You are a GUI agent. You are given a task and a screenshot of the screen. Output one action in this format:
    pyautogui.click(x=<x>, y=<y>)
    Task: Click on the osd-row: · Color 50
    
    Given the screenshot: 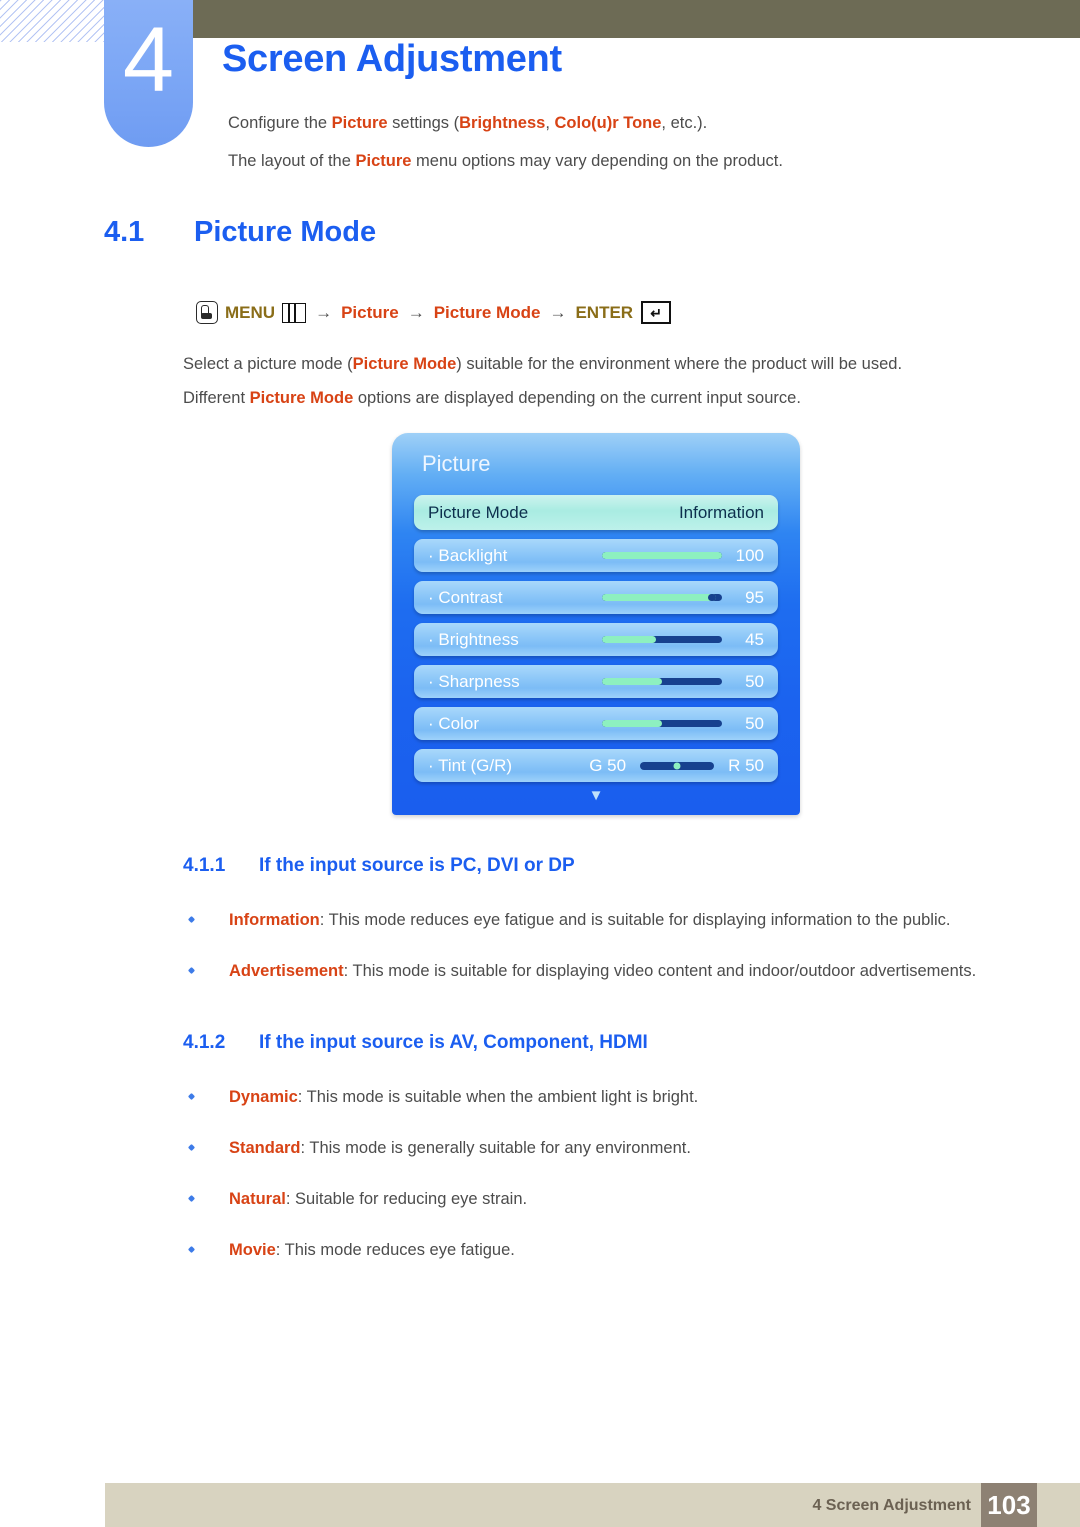 What is the action you would take?
    pyautogui.click(x=596, y=723)
    